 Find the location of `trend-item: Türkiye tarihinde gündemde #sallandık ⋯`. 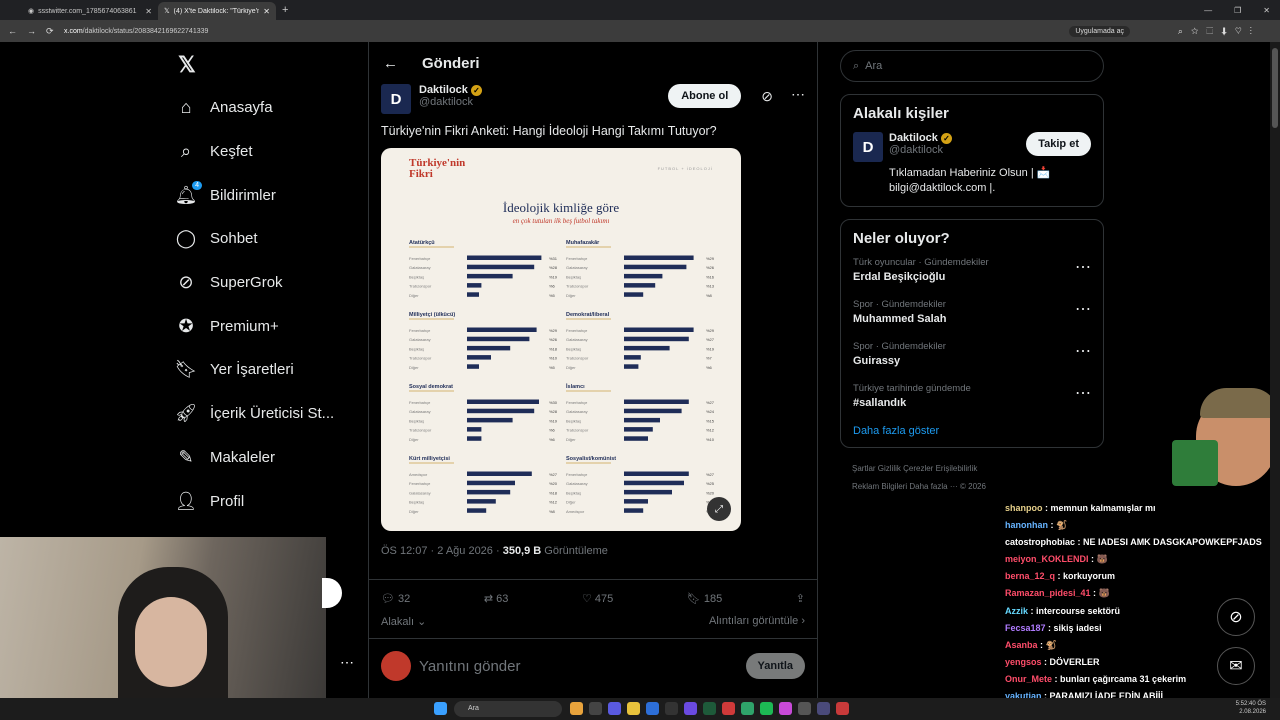

trend-item: Türkiye tarihinde gündemde #sallandık ⋯ is located at coordinates (972, 396).